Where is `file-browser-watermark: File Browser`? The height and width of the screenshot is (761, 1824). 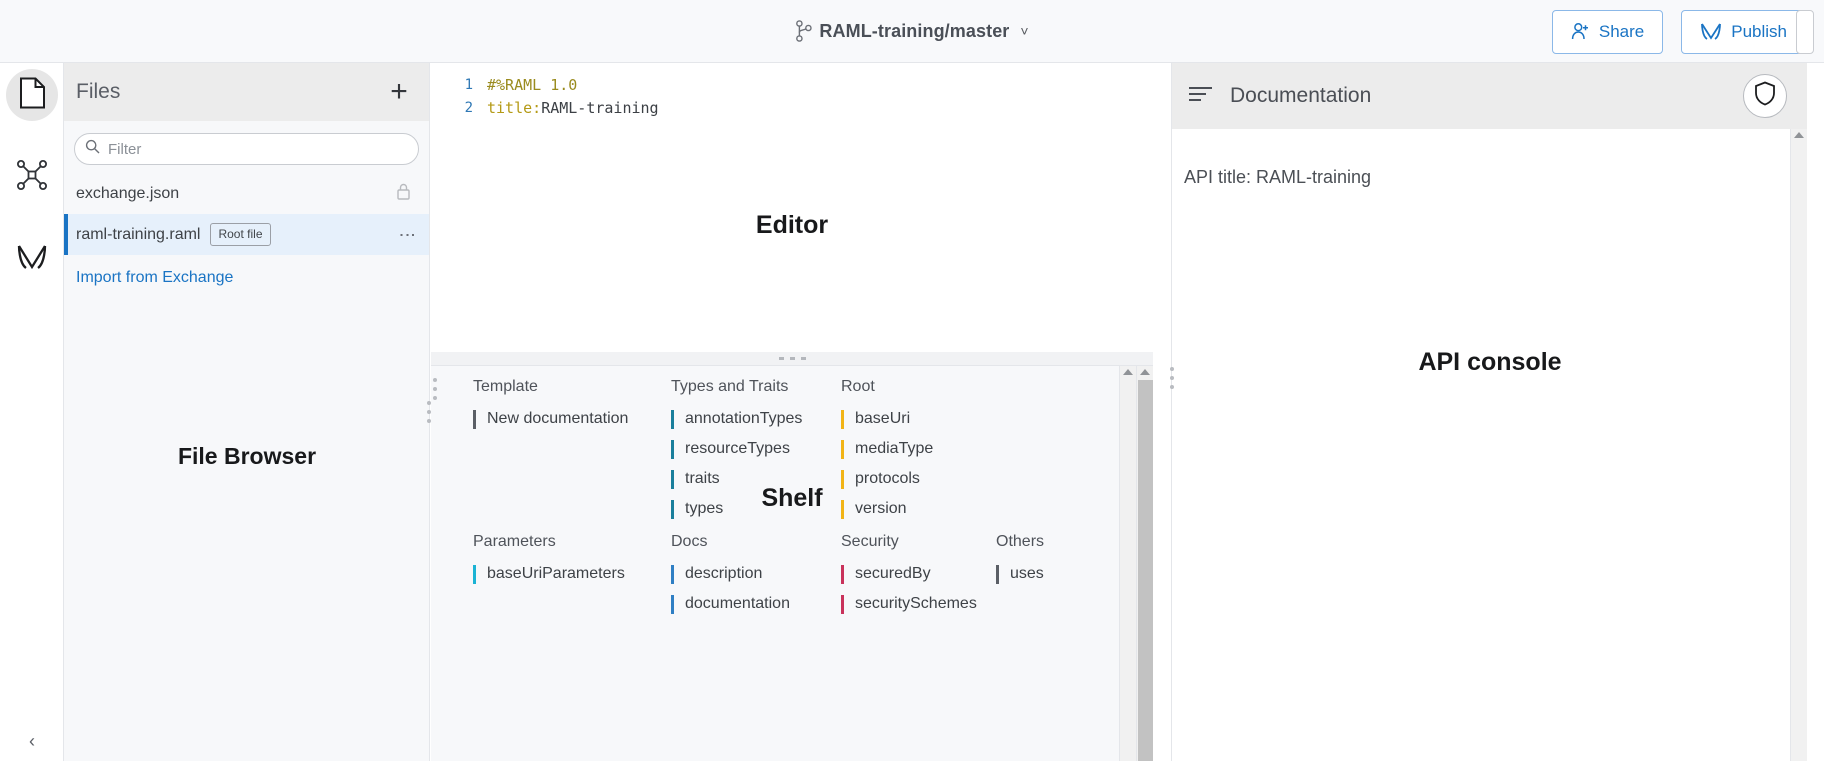 file-browser-watermark: File Browser is located at coordinates (247, 456).